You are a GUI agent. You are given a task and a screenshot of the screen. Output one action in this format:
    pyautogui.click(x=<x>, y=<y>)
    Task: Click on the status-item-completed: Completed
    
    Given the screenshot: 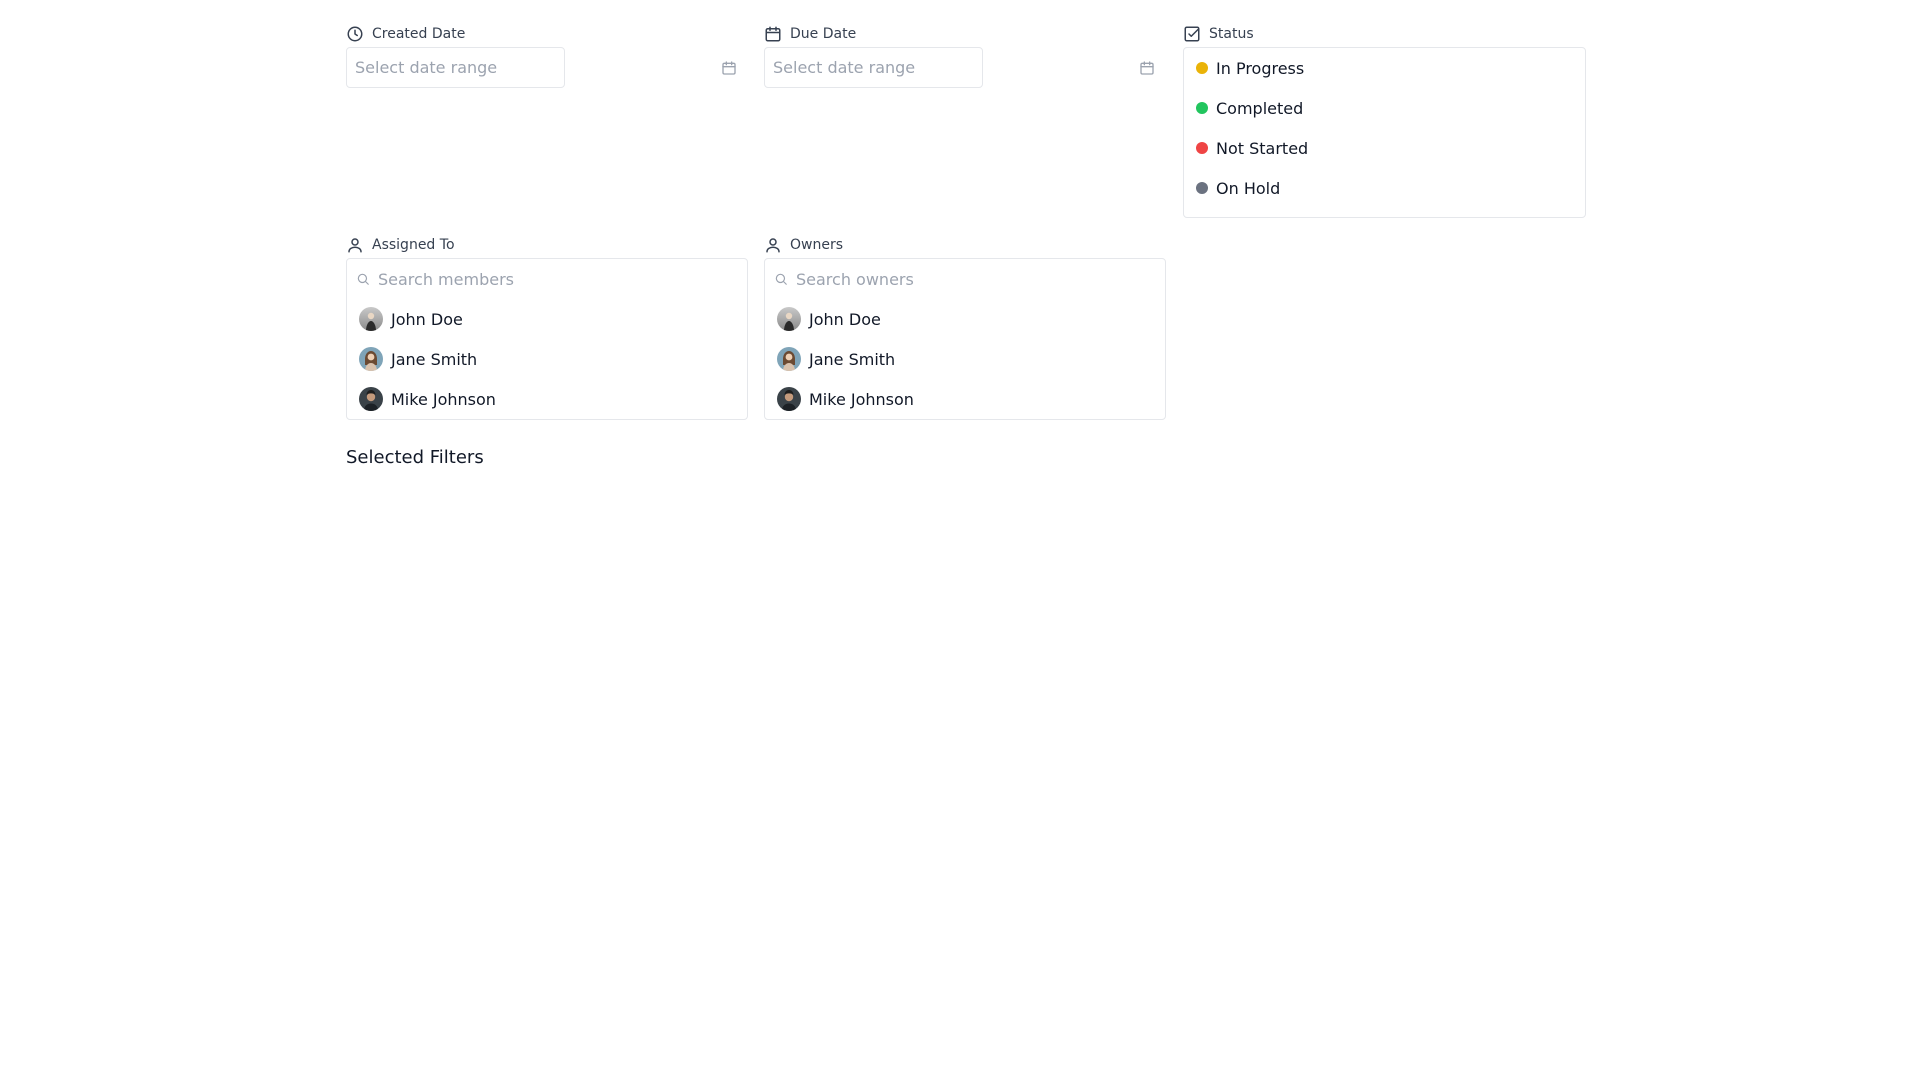 What is the action you would take?
    pyautogui.click(x=1384, y=108)
    